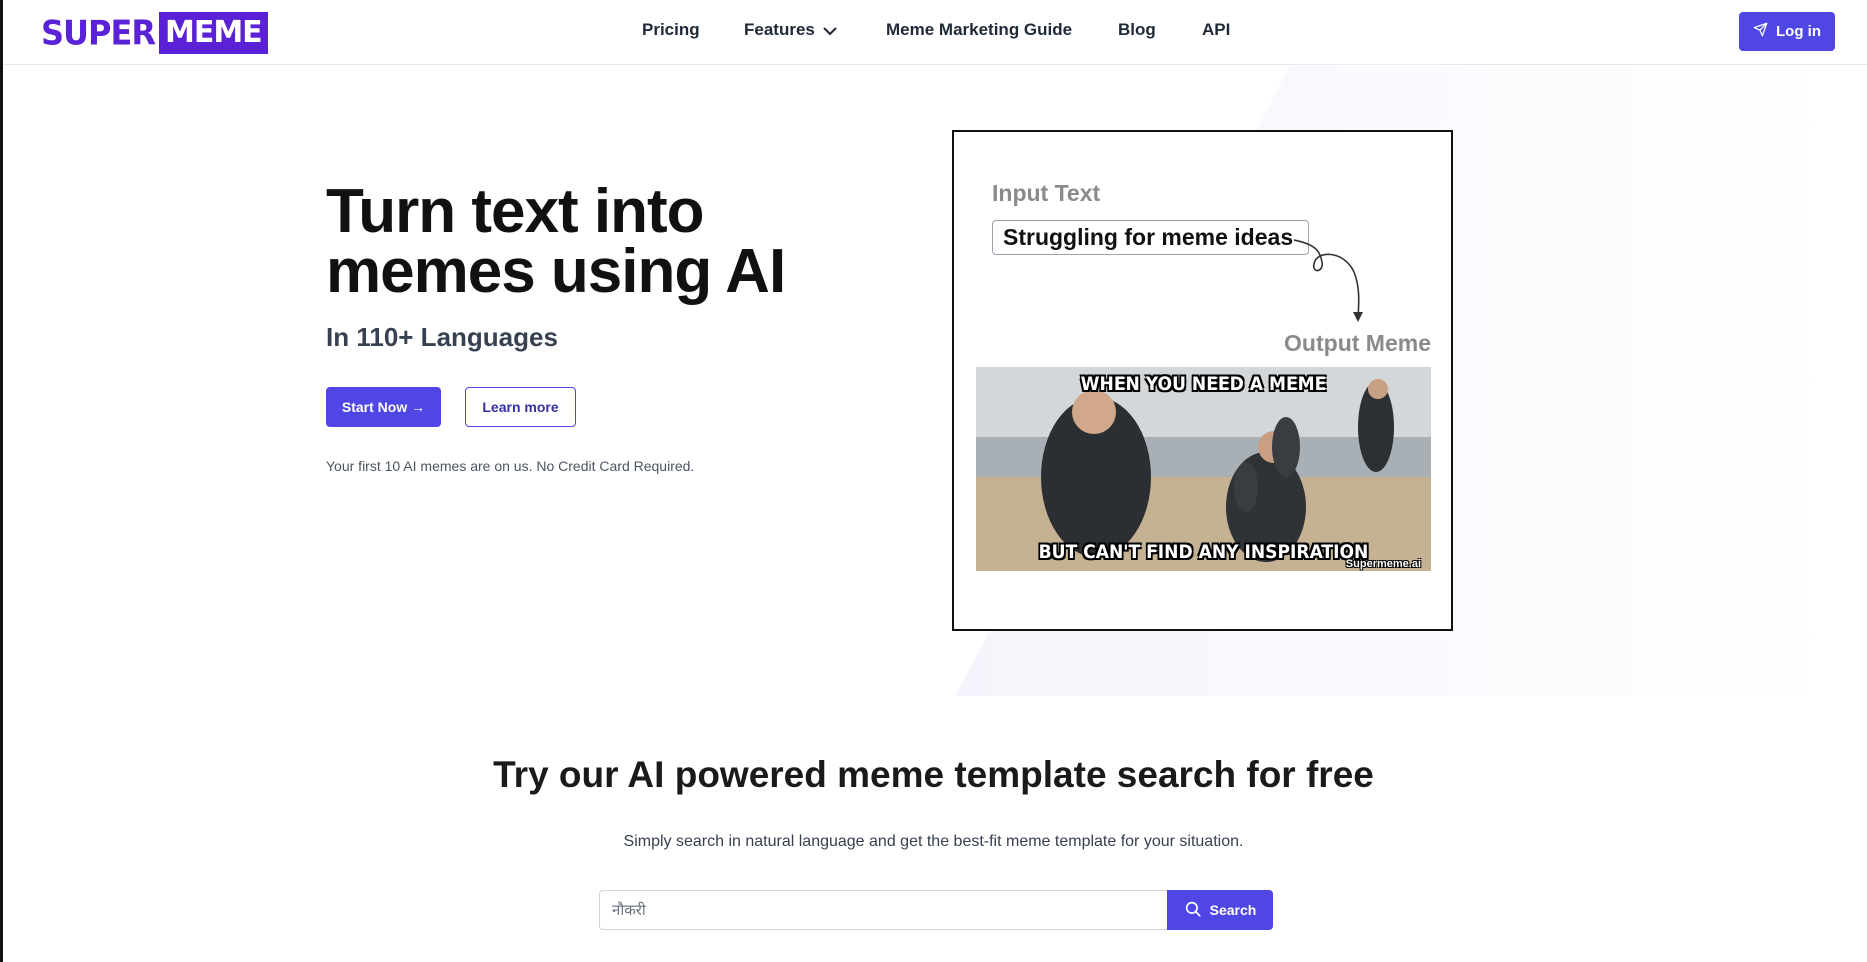 This screenshot has height=962, width=1867. Describe the element at coordinates (1383, 564) in the screenshot. I see `meme-watermark: Supermeme.ai` at that location.